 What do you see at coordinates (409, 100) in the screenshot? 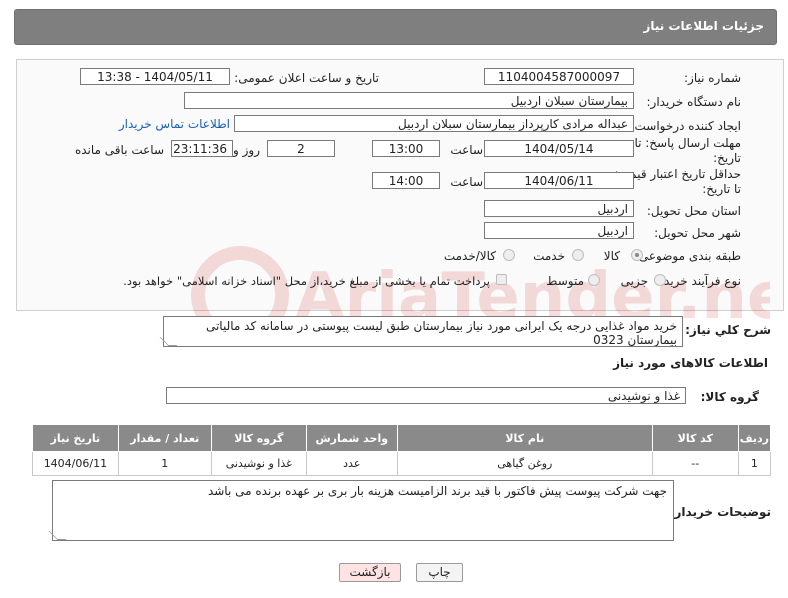
I see `buyer-org-field: بیمارستان سبلان اردبیل` at bounding box center [409, 100].